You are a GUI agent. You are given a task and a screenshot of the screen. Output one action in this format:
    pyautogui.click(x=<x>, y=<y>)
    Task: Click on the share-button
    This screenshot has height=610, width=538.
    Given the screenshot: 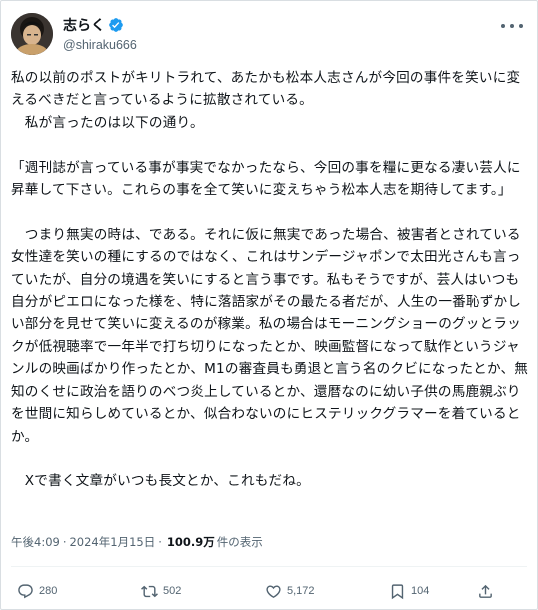 What is the action you would take?
    pyautogui.click(x=485, y=591)
    